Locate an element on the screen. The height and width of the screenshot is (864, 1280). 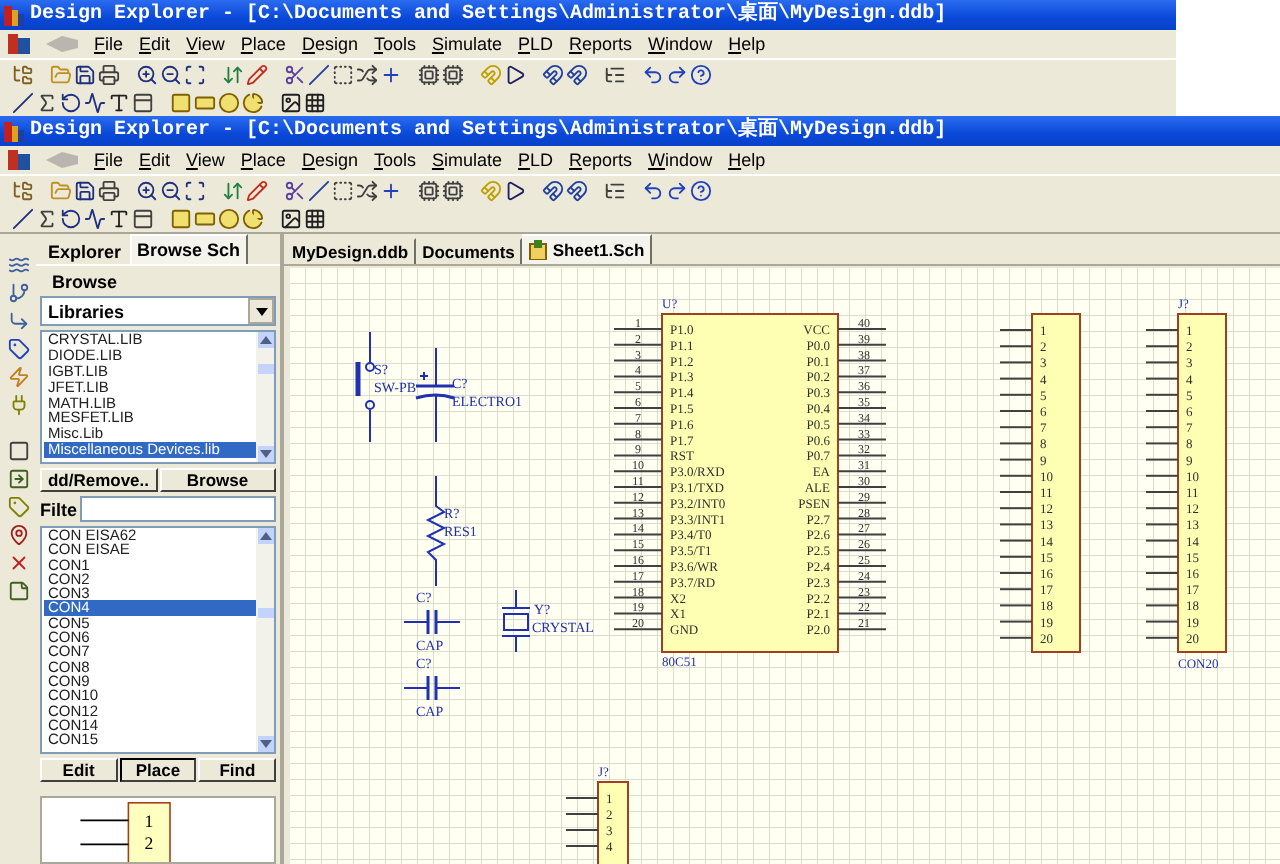
menu-item: Edit is located at coordinates (155, 160).